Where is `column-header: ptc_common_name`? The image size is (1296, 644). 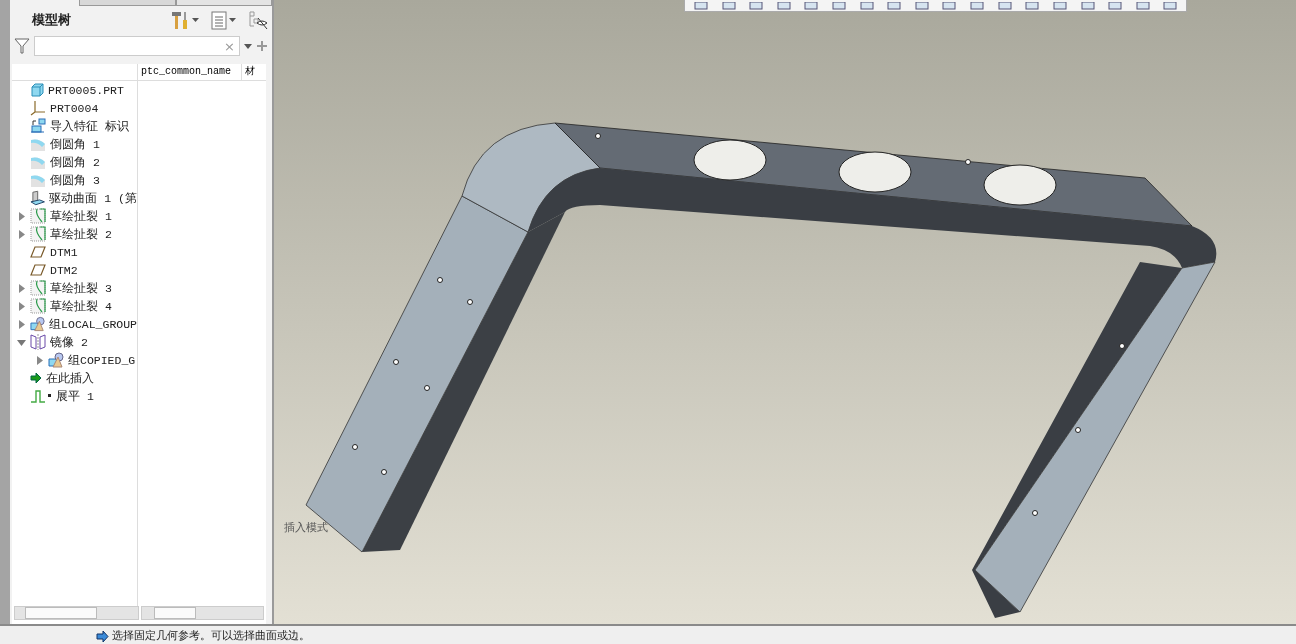
column-header: ptc_common_name is located at coordinates (190, 72).